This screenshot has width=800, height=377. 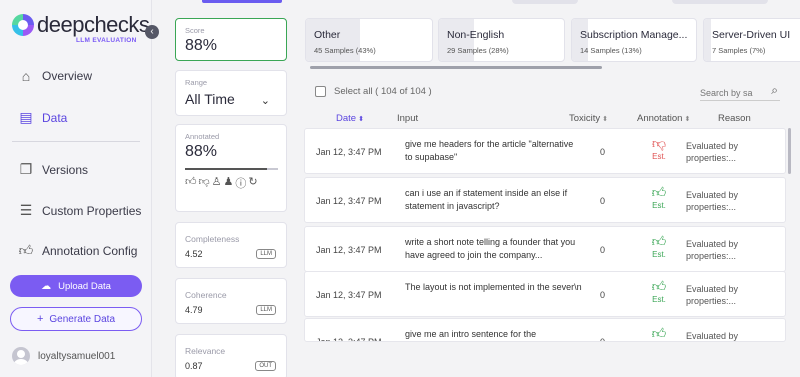 I want to click on search-input, so click(x=730, y=93).